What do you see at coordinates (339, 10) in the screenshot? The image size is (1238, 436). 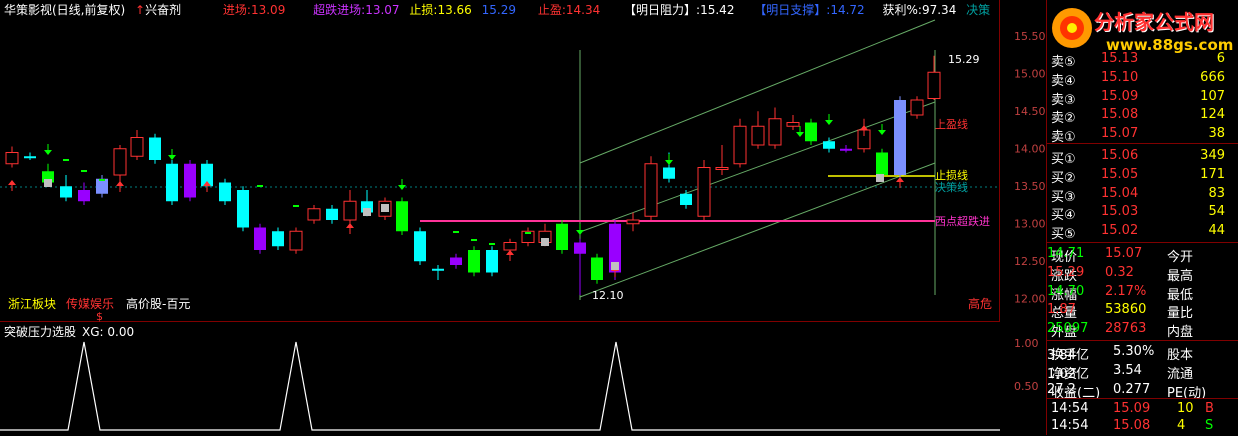 I see `super-label: 超跌进场:` at bounding box center [339, 10].